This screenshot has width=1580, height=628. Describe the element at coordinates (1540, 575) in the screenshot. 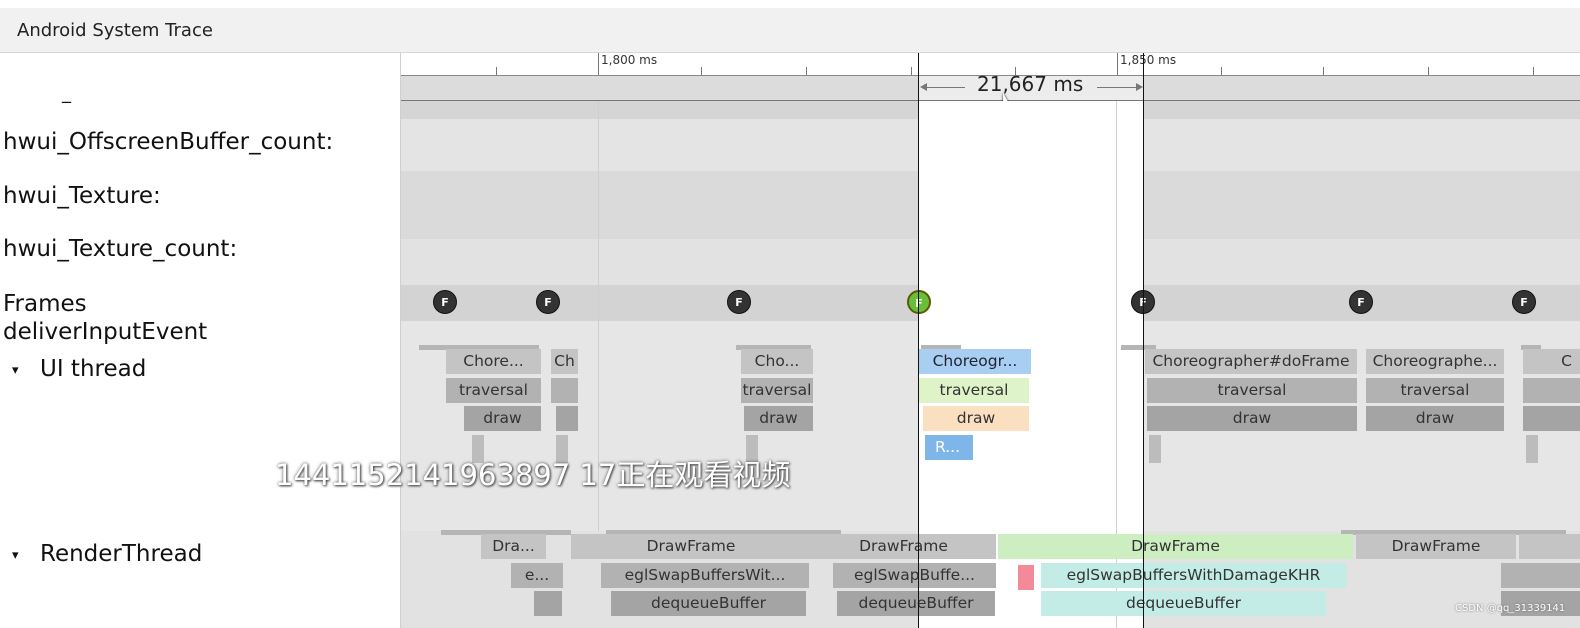

I see `render-slice-egl-edge` at that location.